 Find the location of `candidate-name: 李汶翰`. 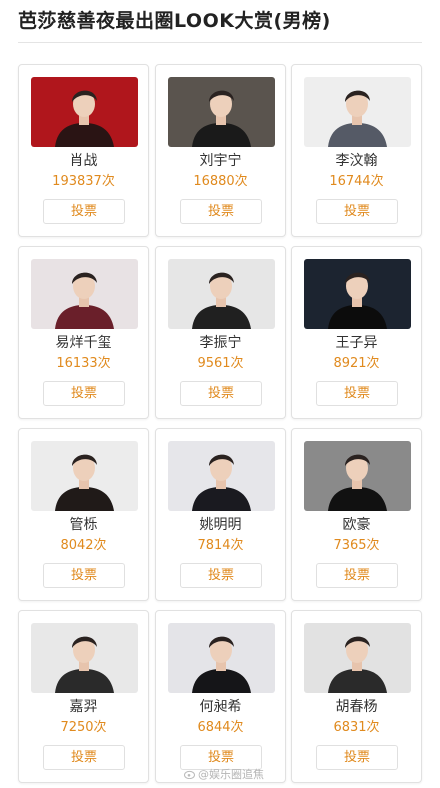

candidate-name: 李汶翰 is located at coordinates (356, 161).